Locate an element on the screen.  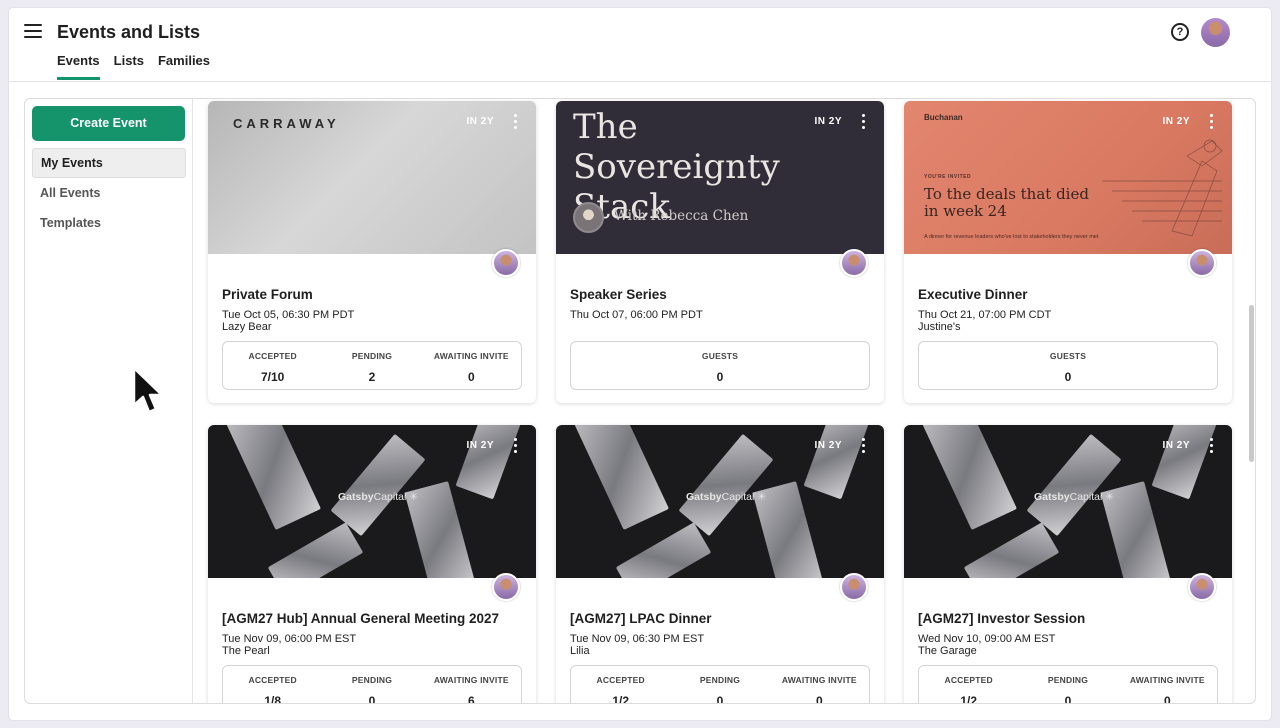
event-title: Private Forum is located at coordinates (267, 294).